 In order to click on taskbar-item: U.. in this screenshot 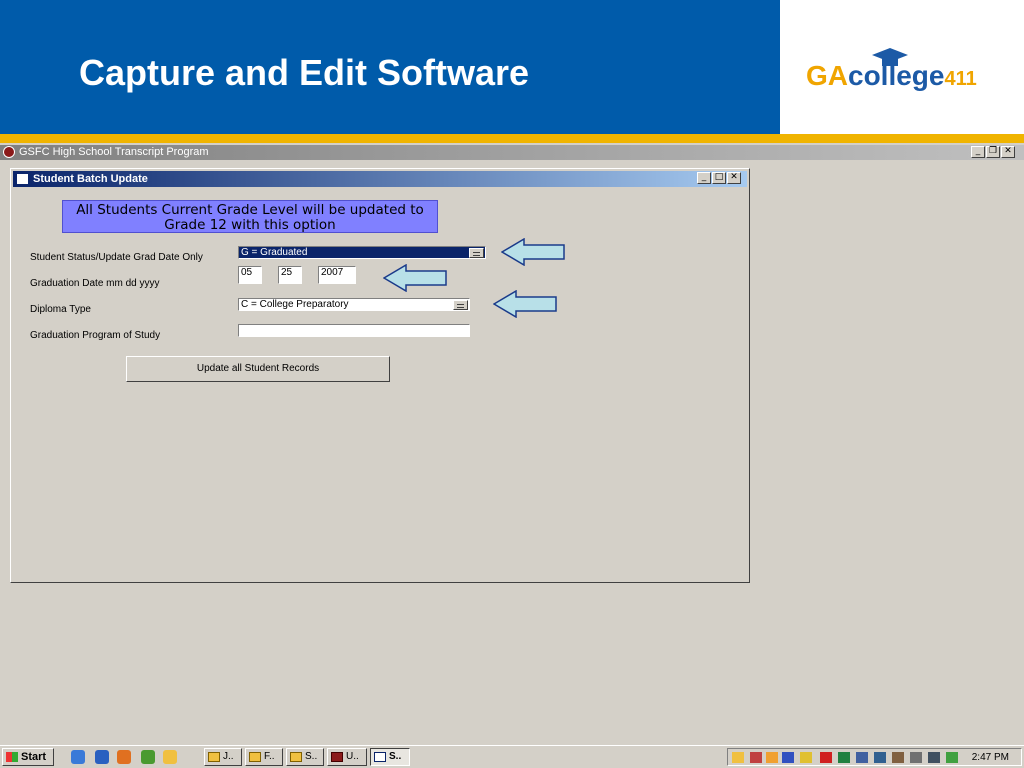, I will do `click(347, 757)`.